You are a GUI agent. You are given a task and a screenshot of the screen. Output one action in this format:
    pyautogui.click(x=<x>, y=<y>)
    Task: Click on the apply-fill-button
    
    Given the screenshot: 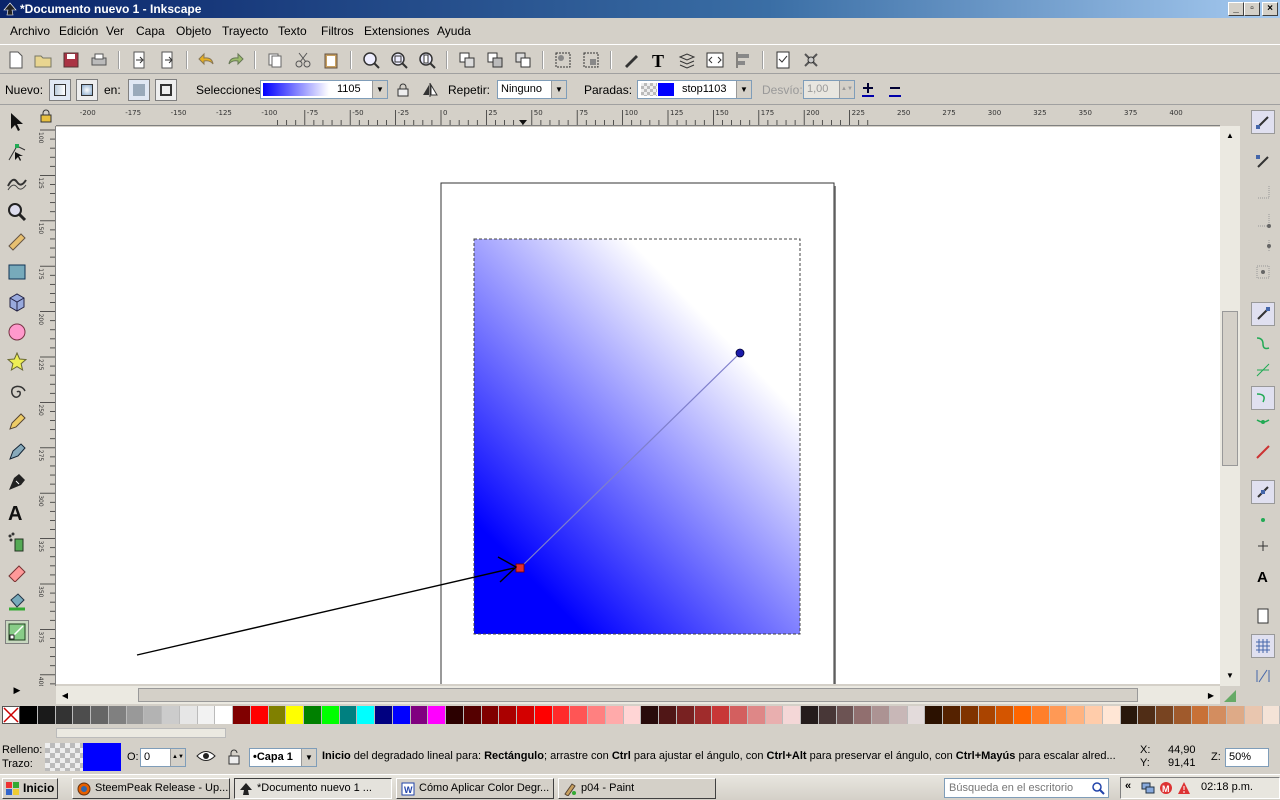 What is the action you would take?
    pyautogui.click(x=139, y=90)
    